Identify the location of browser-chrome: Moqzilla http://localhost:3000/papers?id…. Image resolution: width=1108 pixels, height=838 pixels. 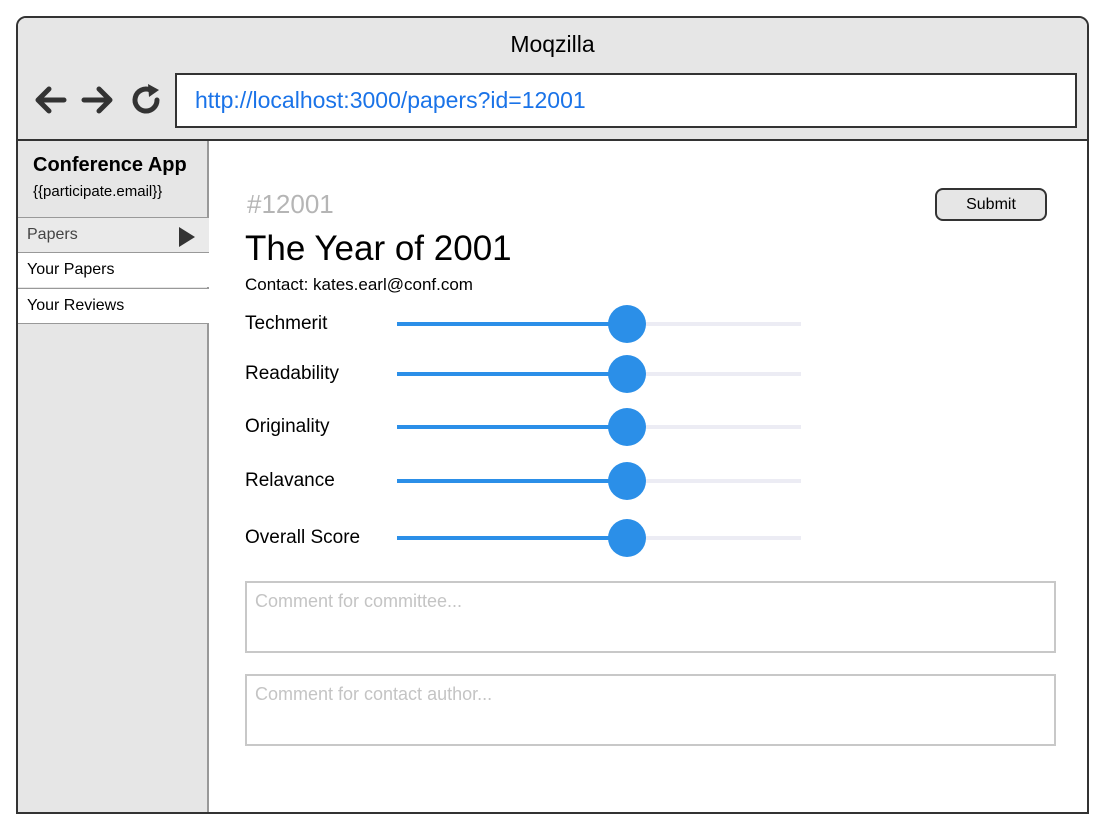
(552, 79).